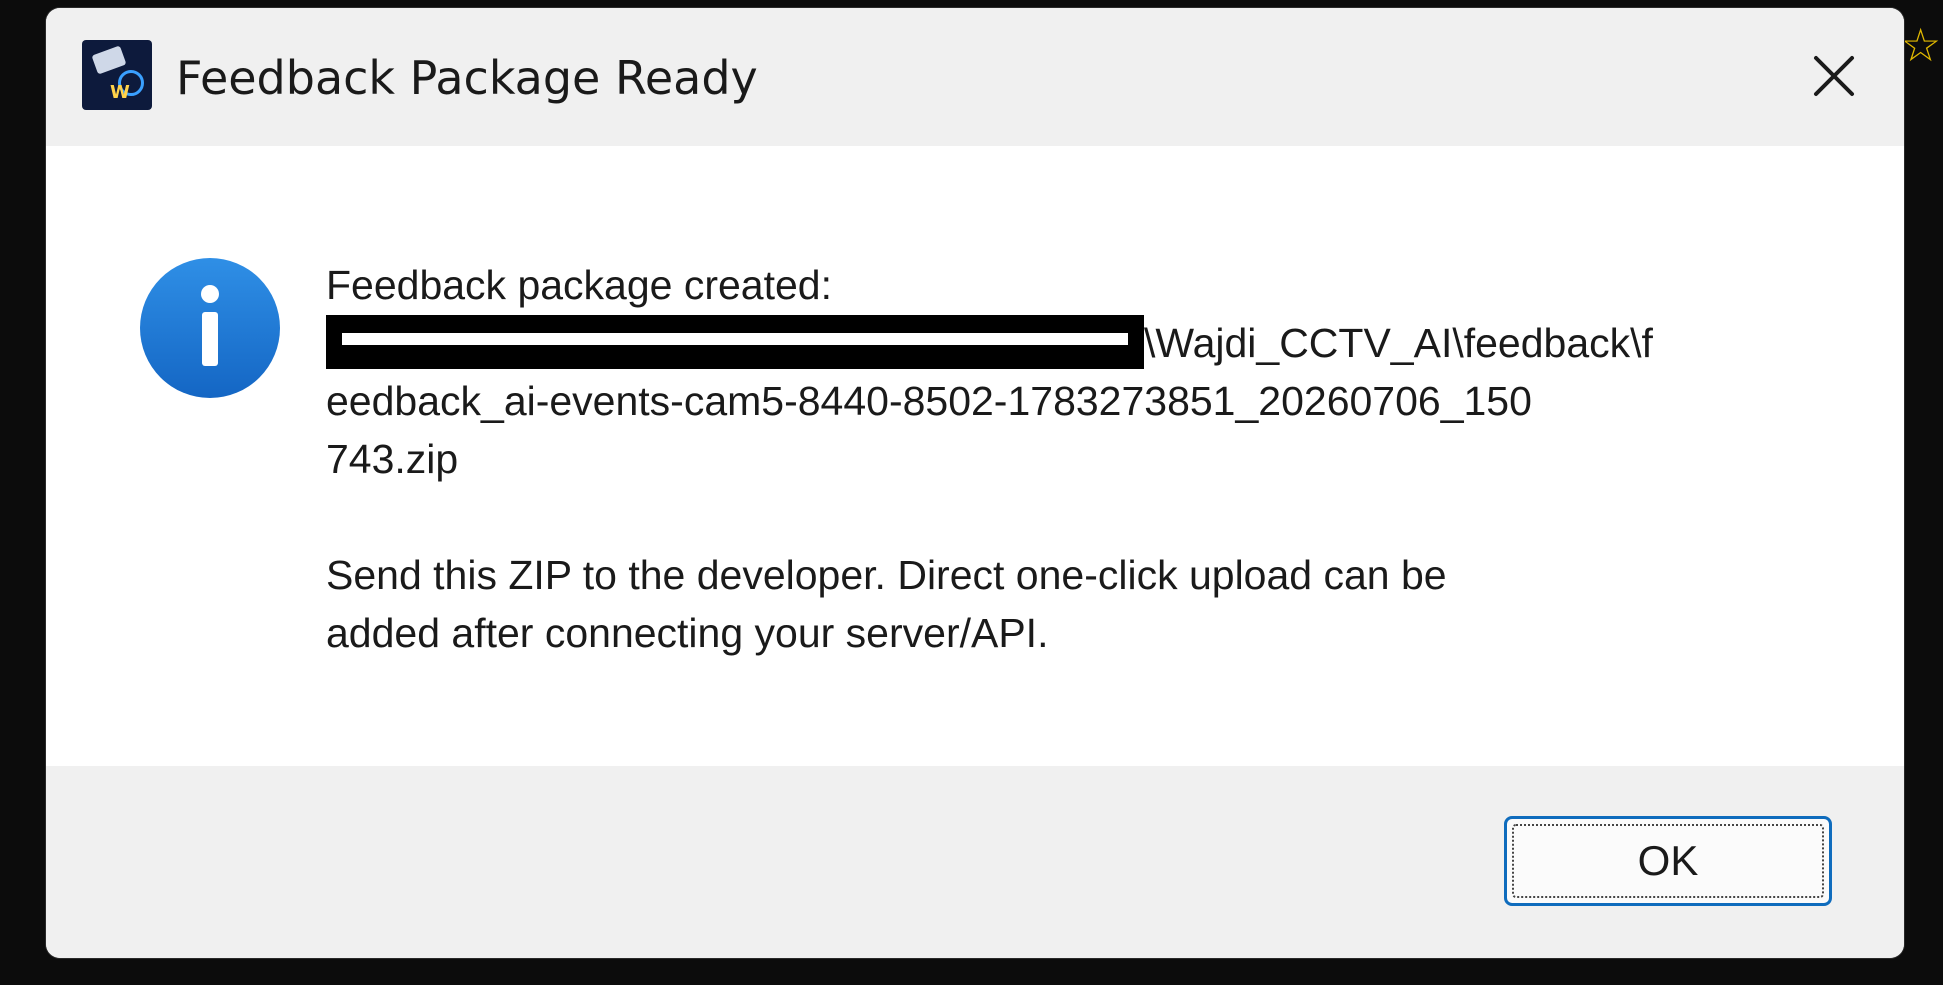 This screenshot has width=1943, height=985. I want to click on instructions-line-2: added after connecting your server/API., so click(687, 633).